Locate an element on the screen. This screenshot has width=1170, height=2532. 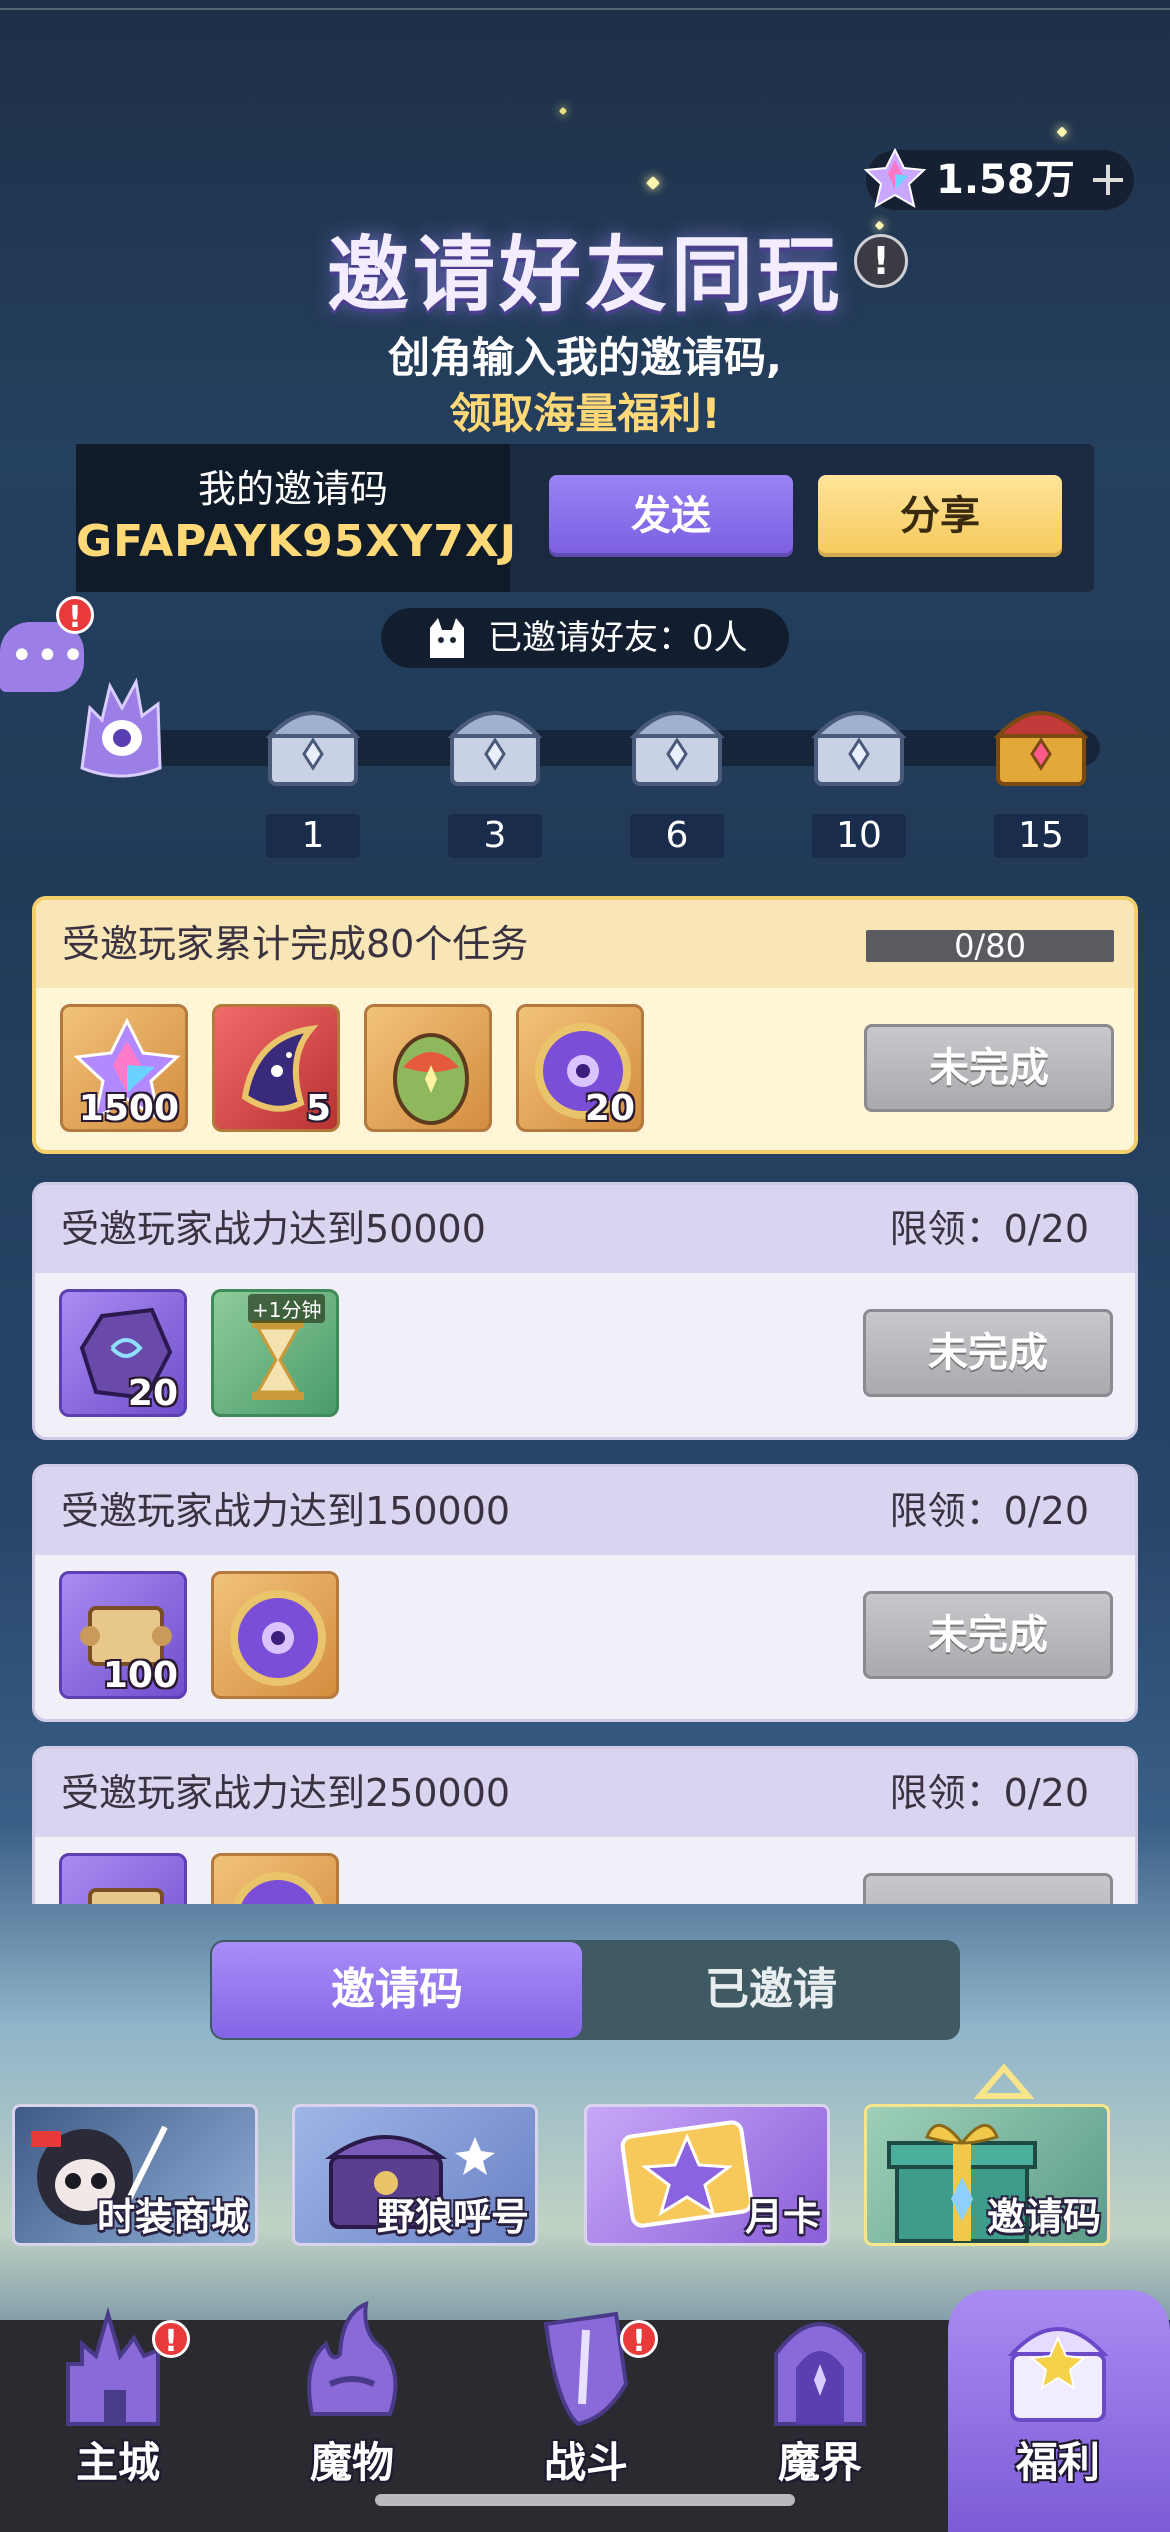
nav-item-demon-realm: 魔界 is located at coordinates (820, 2390).